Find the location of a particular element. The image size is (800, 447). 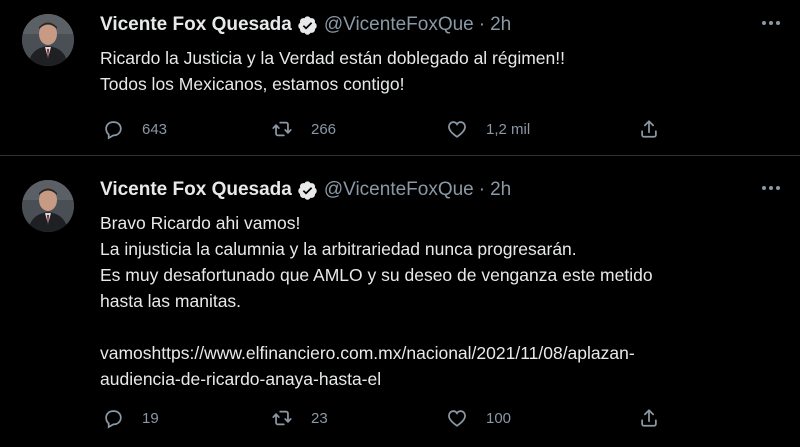

reply-button: 19 is located at coordinates (130, 418).